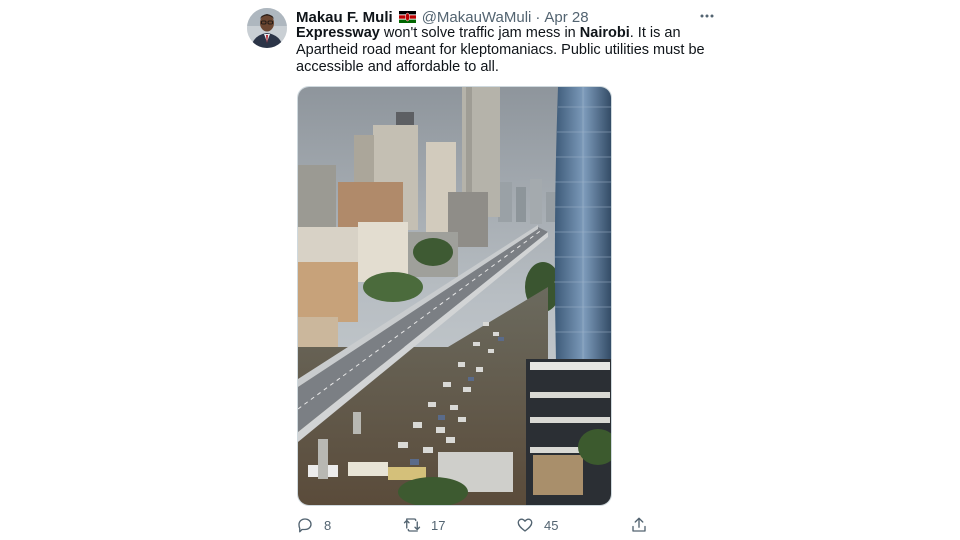 This screenshot has height=540, width=960. Describe the element at coordinates (313, 525) in the screenshot. I see `reply-button: 8` at that location.